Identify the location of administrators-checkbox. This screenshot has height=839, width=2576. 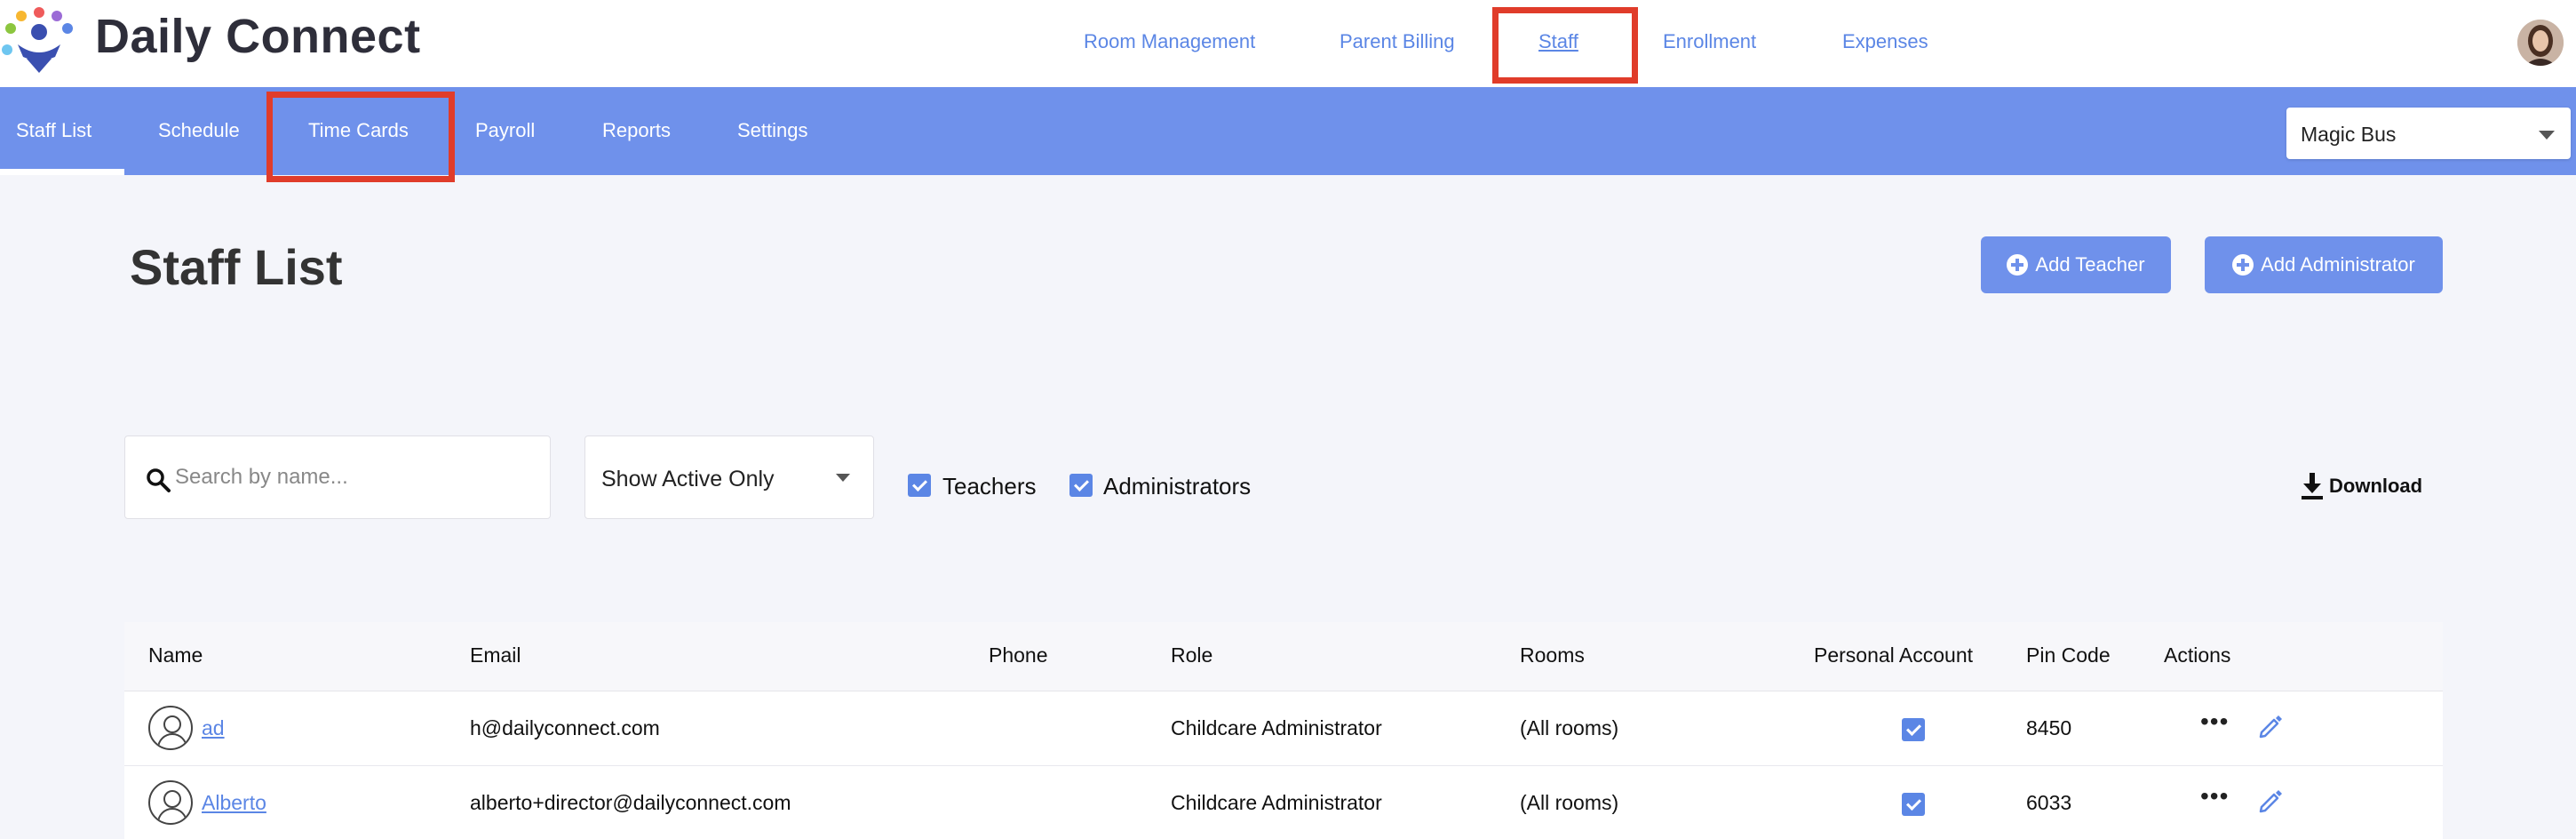
(1081, 486).